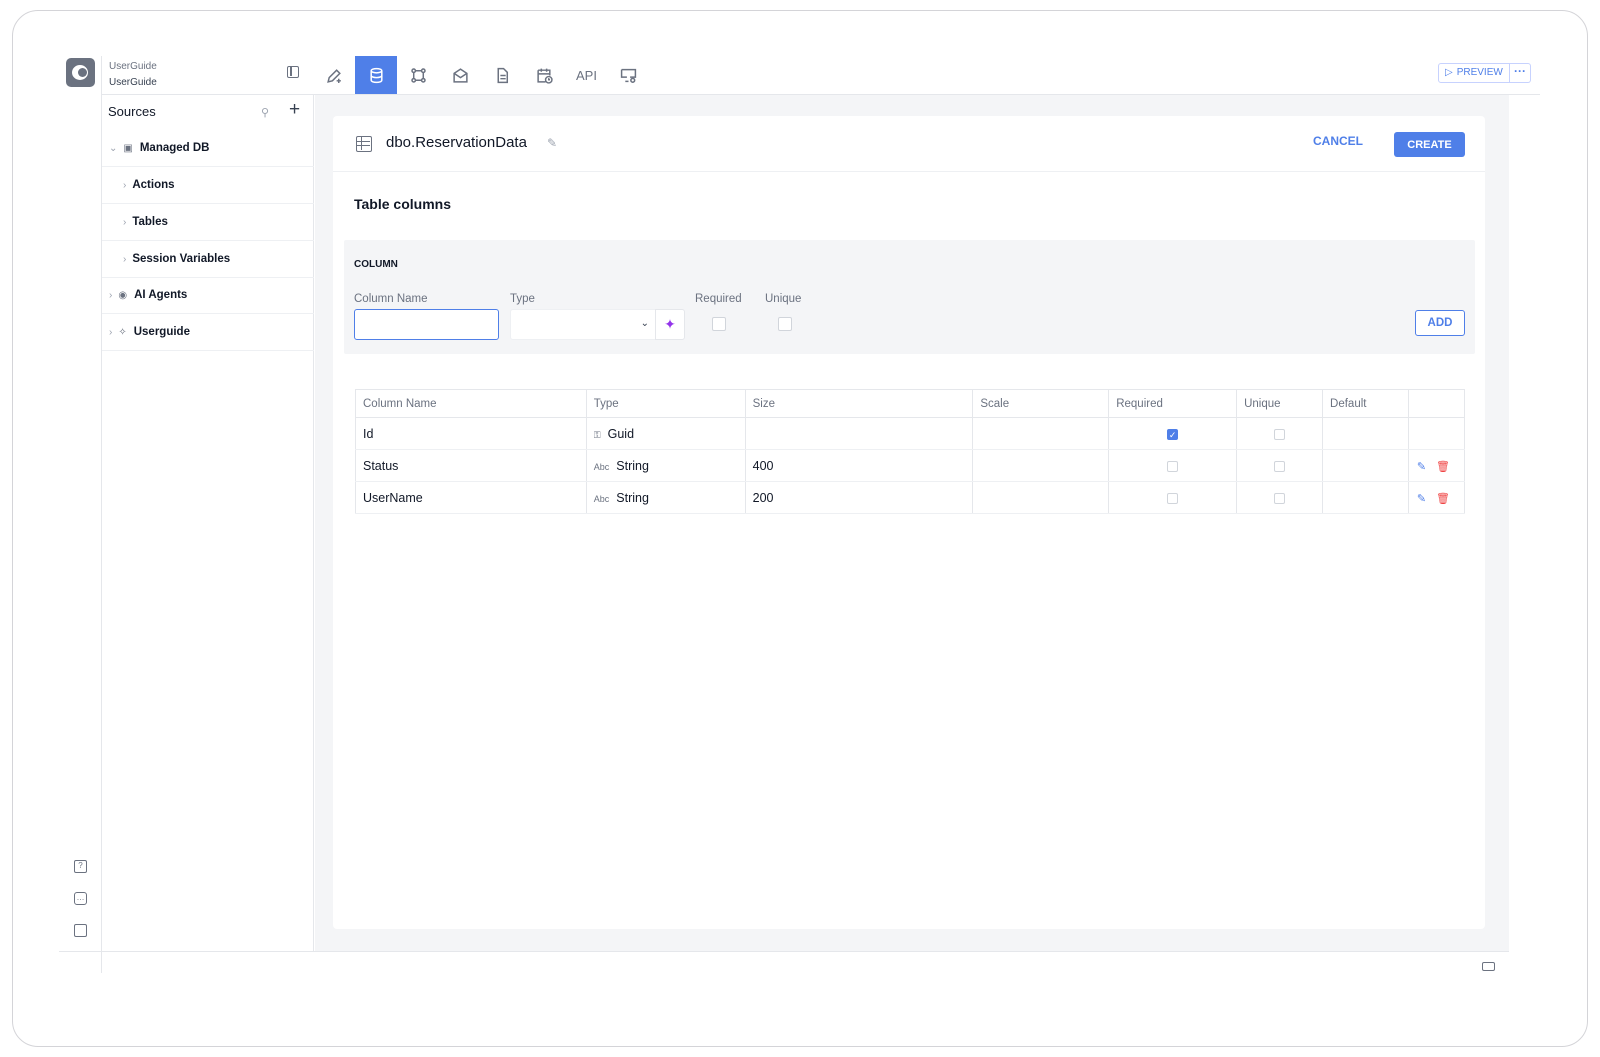 The width and height of the screenshot is (1600, 1057). Describe the element at coordinates (128, 148) in the screenshot. I see `database-icon: ▣` at that location.